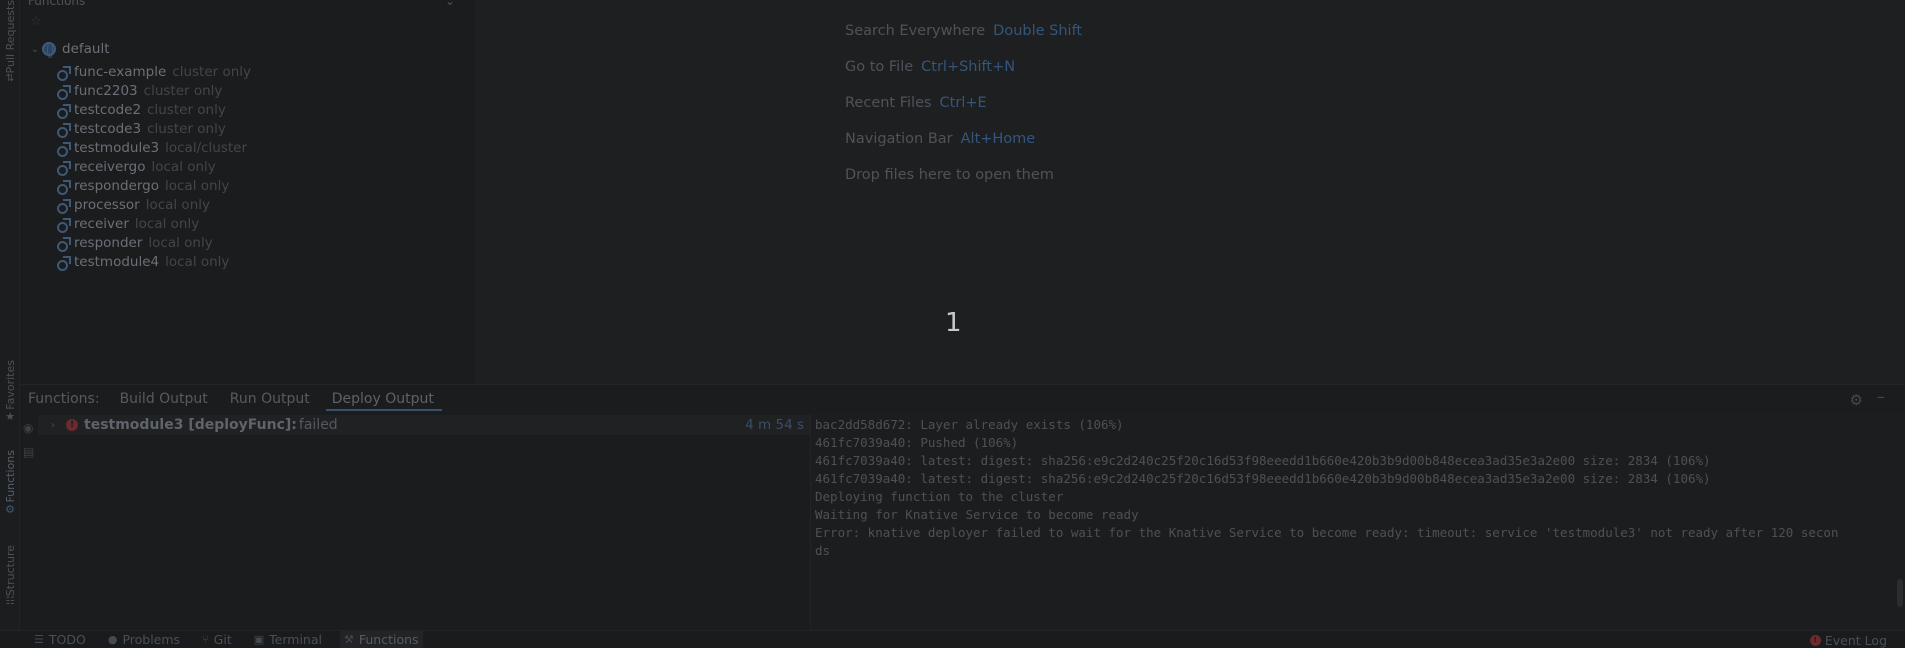  I want to click on functions-tab-label: Functions, so click(10, 476).